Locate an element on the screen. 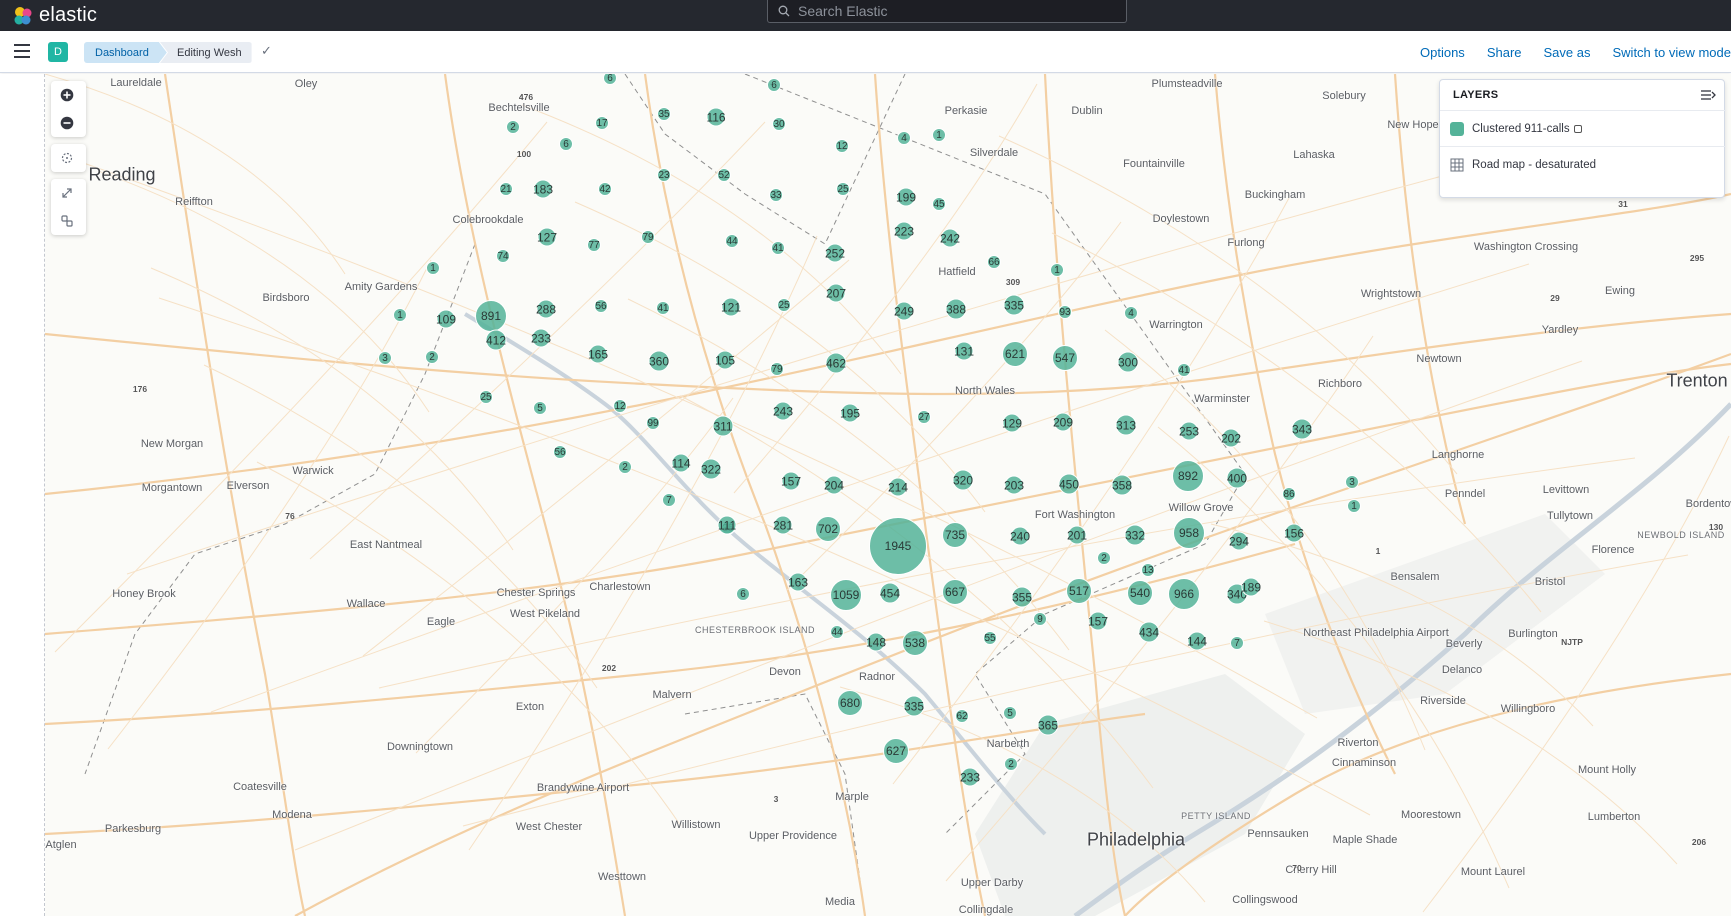 The image size is (1731, 916). cluster-marker: 223 is located at coordinates (904, 231).